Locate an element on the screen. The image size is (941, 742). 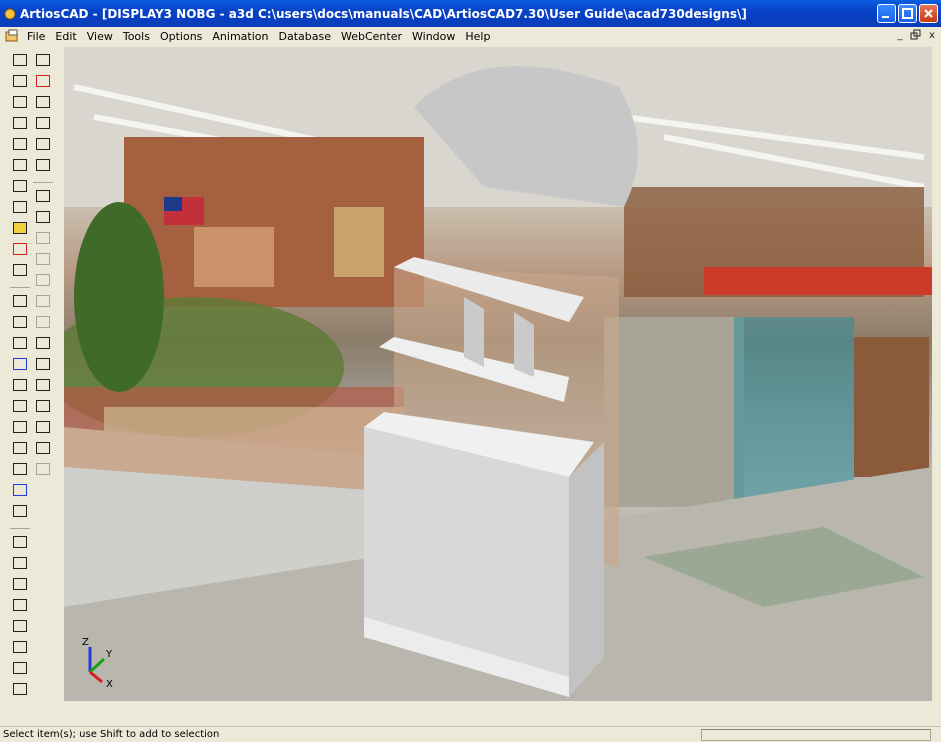
menu-database: Database is located at coordinates (305, 36).